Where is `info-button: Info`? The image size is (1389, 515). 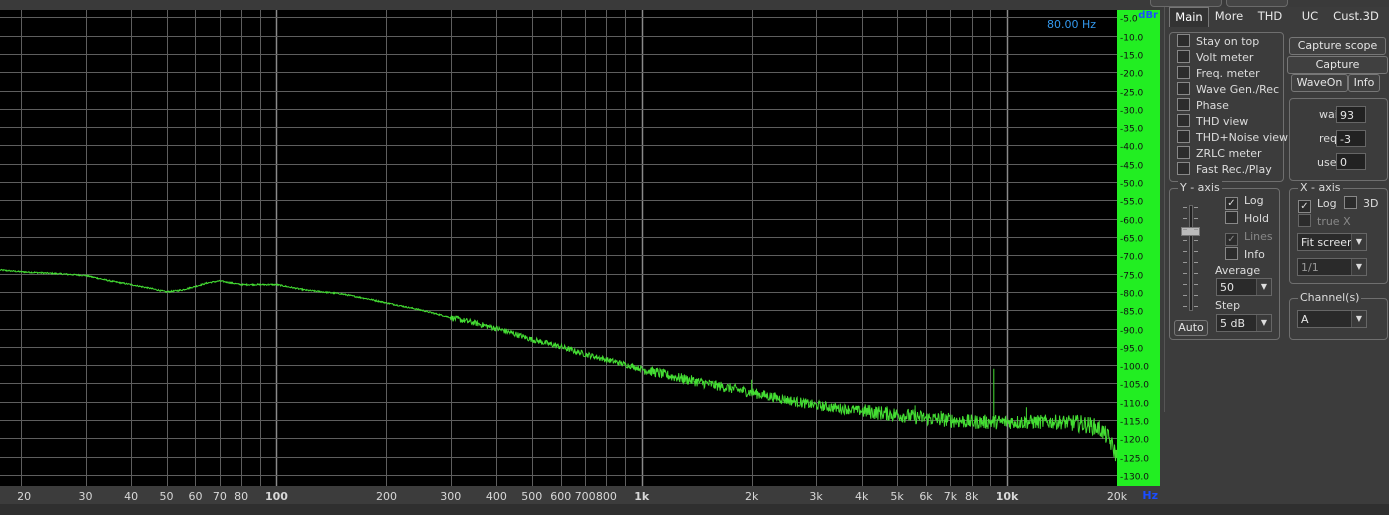
info-button: Info is located at coordinates (1364, 83).